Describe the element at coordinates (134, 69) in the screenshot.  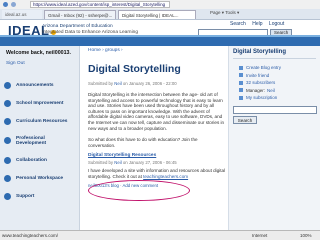
I see `page-title: Digital Storytelling` at that location.